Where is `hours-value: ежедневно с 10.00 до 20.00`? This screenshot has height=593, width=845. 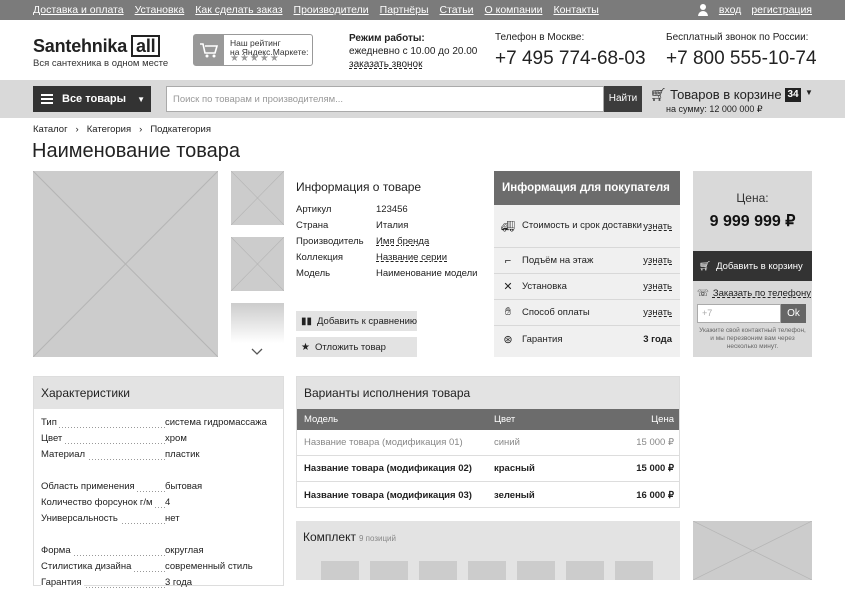 hours-value: ежедневно с 10.00 до 20.00 is located at coordinates (413, 51).